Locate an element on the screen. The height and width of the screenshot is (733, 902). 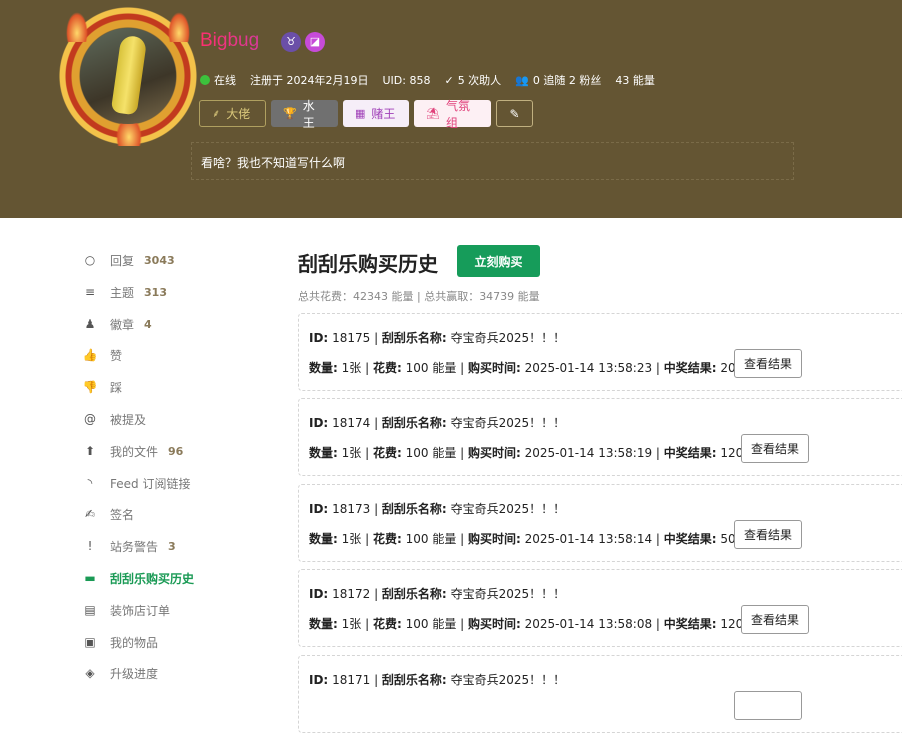
sidebar-item-count: 4 is located at coordinates (148, 324).